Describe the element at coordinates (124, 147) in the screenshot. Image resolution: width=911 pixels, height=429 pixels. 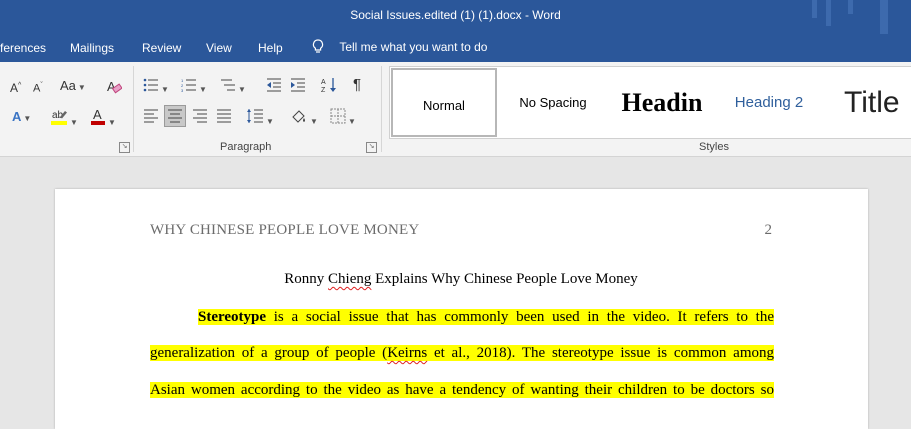
I see `font-dialog-launcher-icon: ↘` at that location.